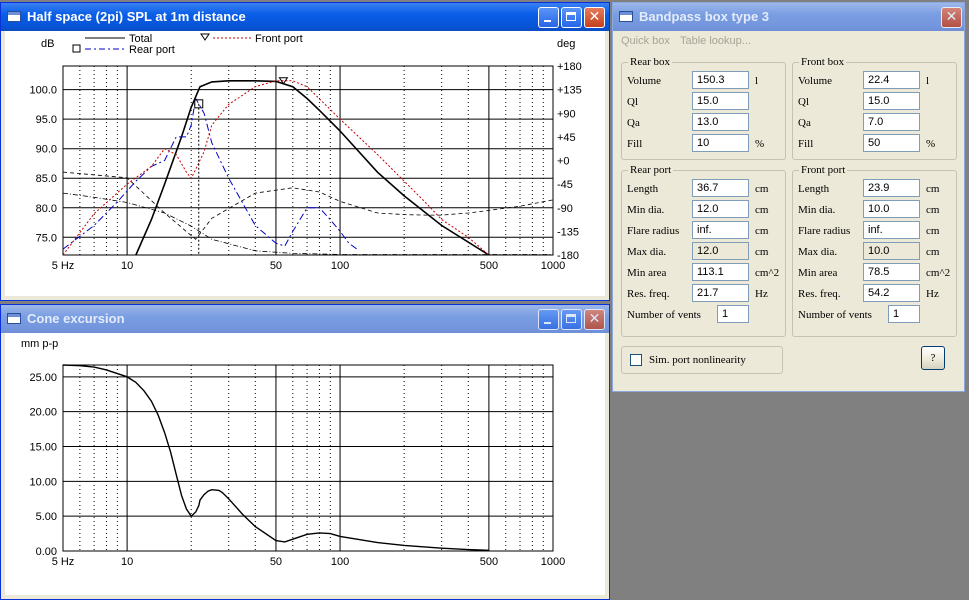 This screenshot has width=969, height=600. Describe the element at coordinates (707, 252) in the screenshot. I see `form-row: Max dia. 12.0 cm` at that location.